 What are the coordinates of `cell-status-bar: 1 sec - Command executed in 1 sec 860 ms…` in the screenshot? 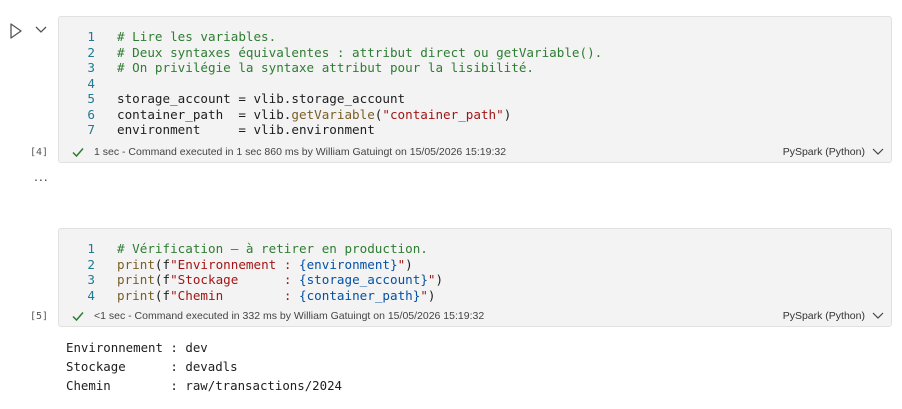 It's located at (475, 152).